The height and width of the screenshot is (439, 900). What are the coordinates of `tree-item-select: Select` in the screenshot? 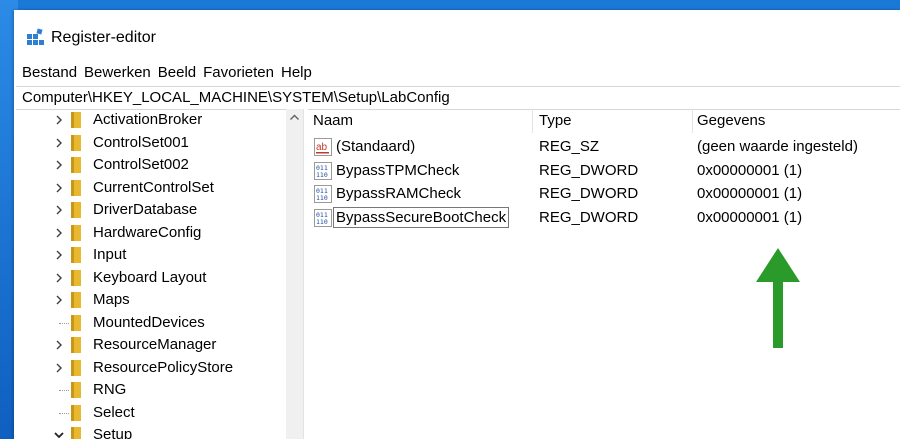 It's located at (150, 413).